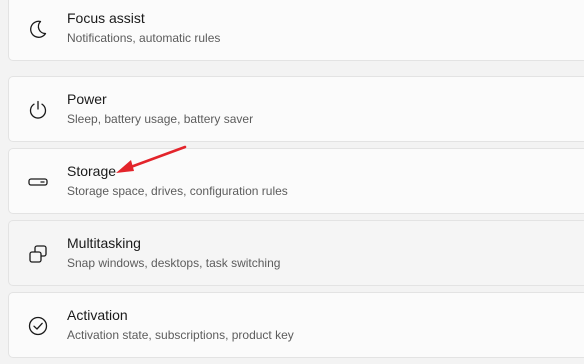  Describe the element at coordinates (104, 243) in the screenshot. I see `settings-item-title: Multitasking` at that location.